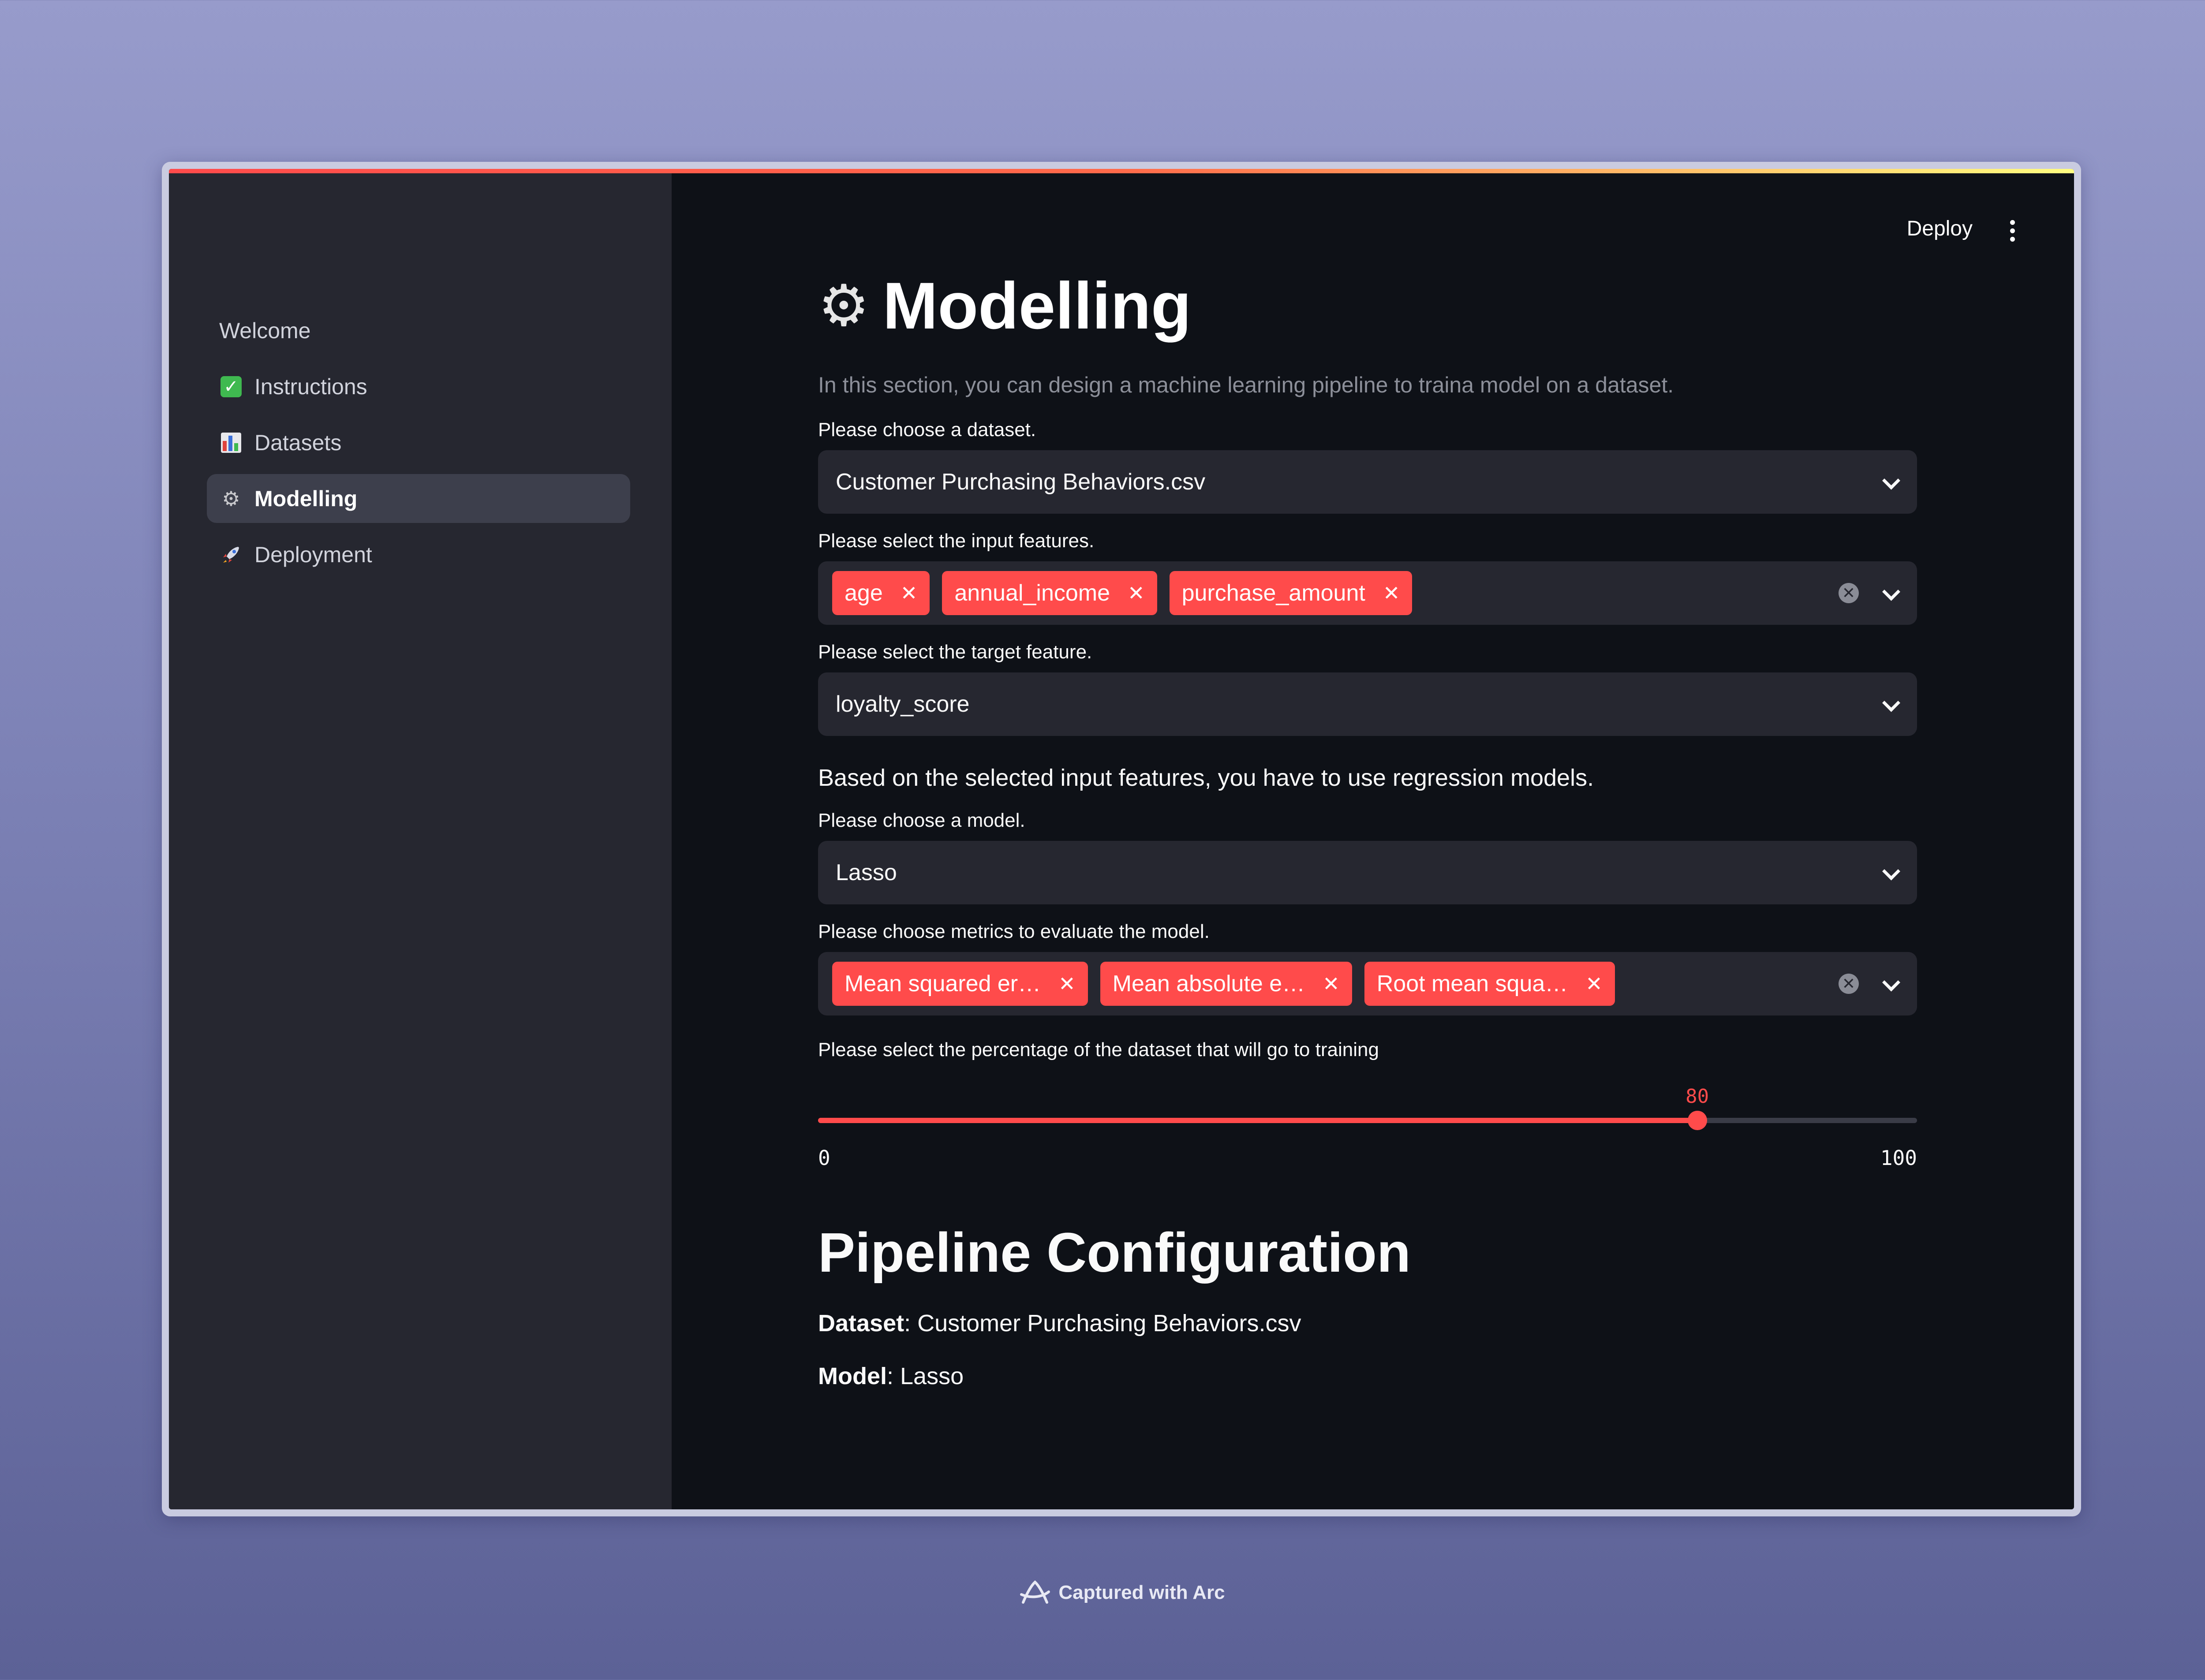 This screenshot has width=2205, height=1680. I want to click on tag-rmse: Root mean squa… ✕, so click(1489, 984).